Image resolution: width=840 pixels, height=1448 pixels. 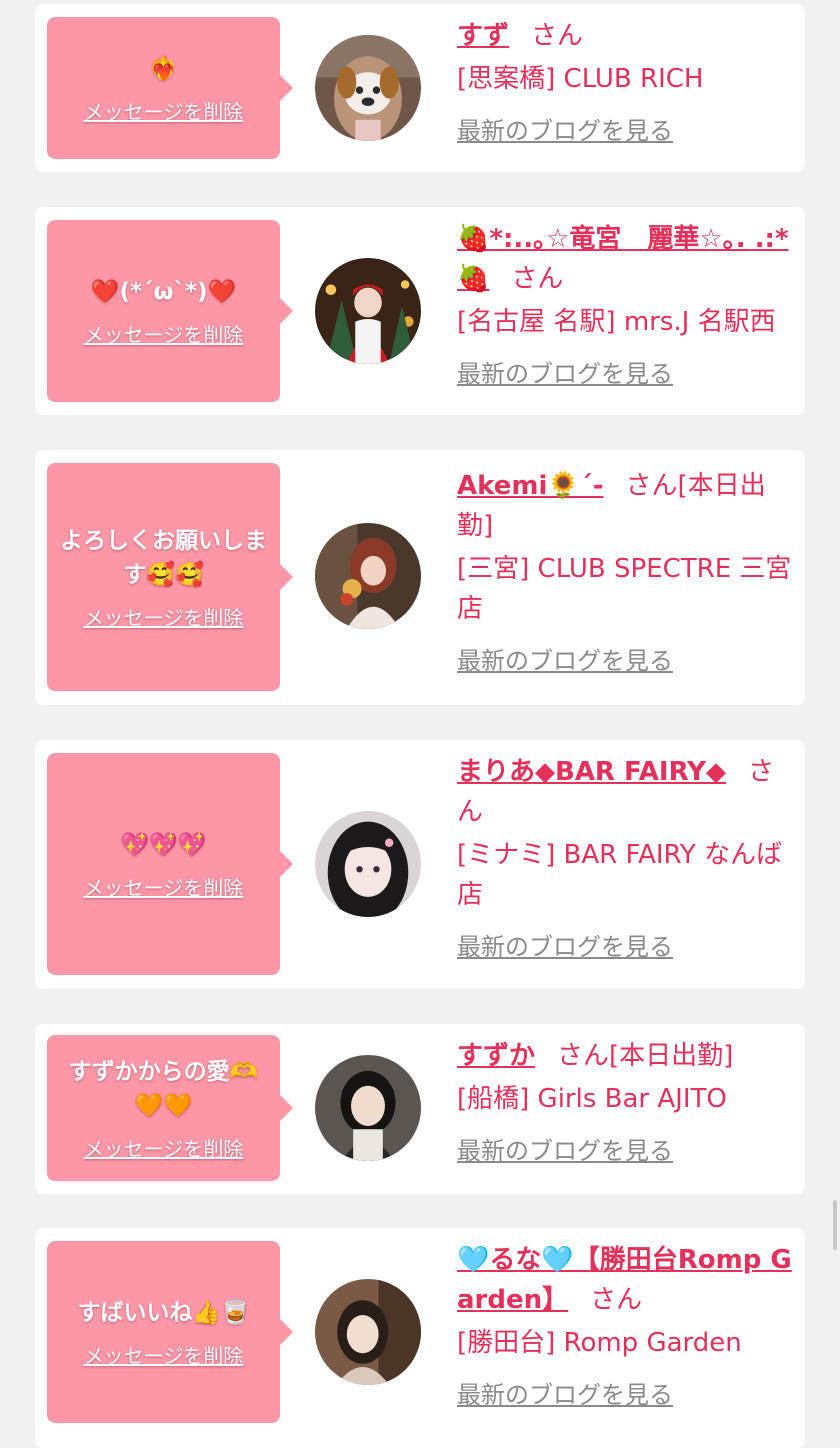 I want to click on message-bubble: よろしくお願いします🥰🥰 メッセージを削除, so click(x=170, y=577).